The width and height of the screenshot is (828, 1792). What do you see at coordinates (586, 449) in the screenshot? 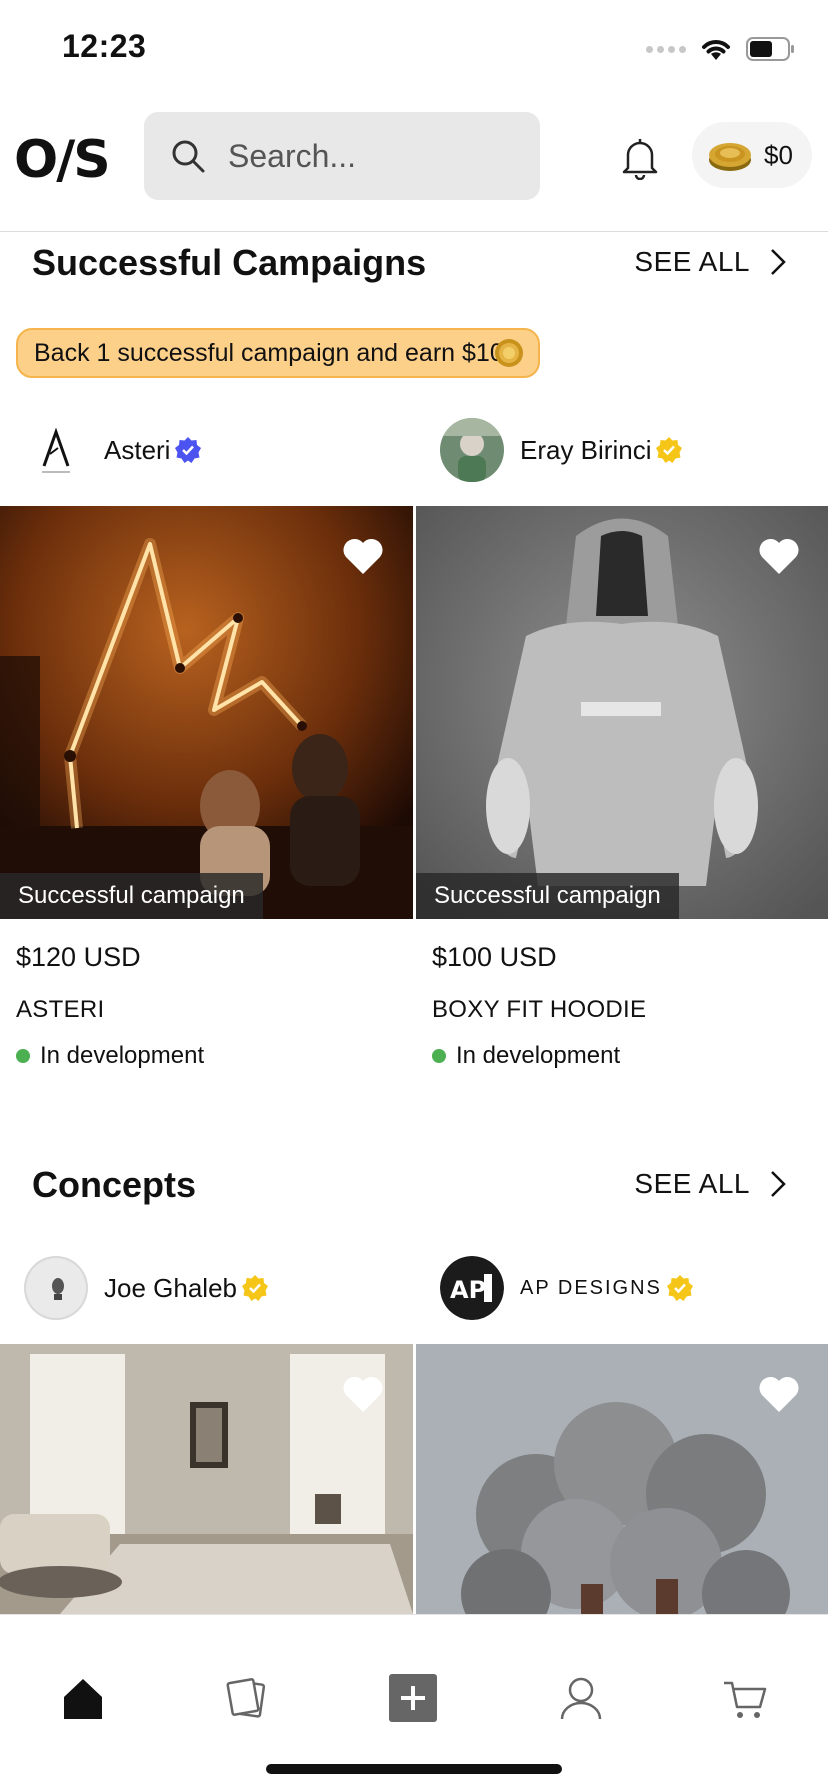
I see `creator-name: Eray Birinci` at bounding box center [586, 449].